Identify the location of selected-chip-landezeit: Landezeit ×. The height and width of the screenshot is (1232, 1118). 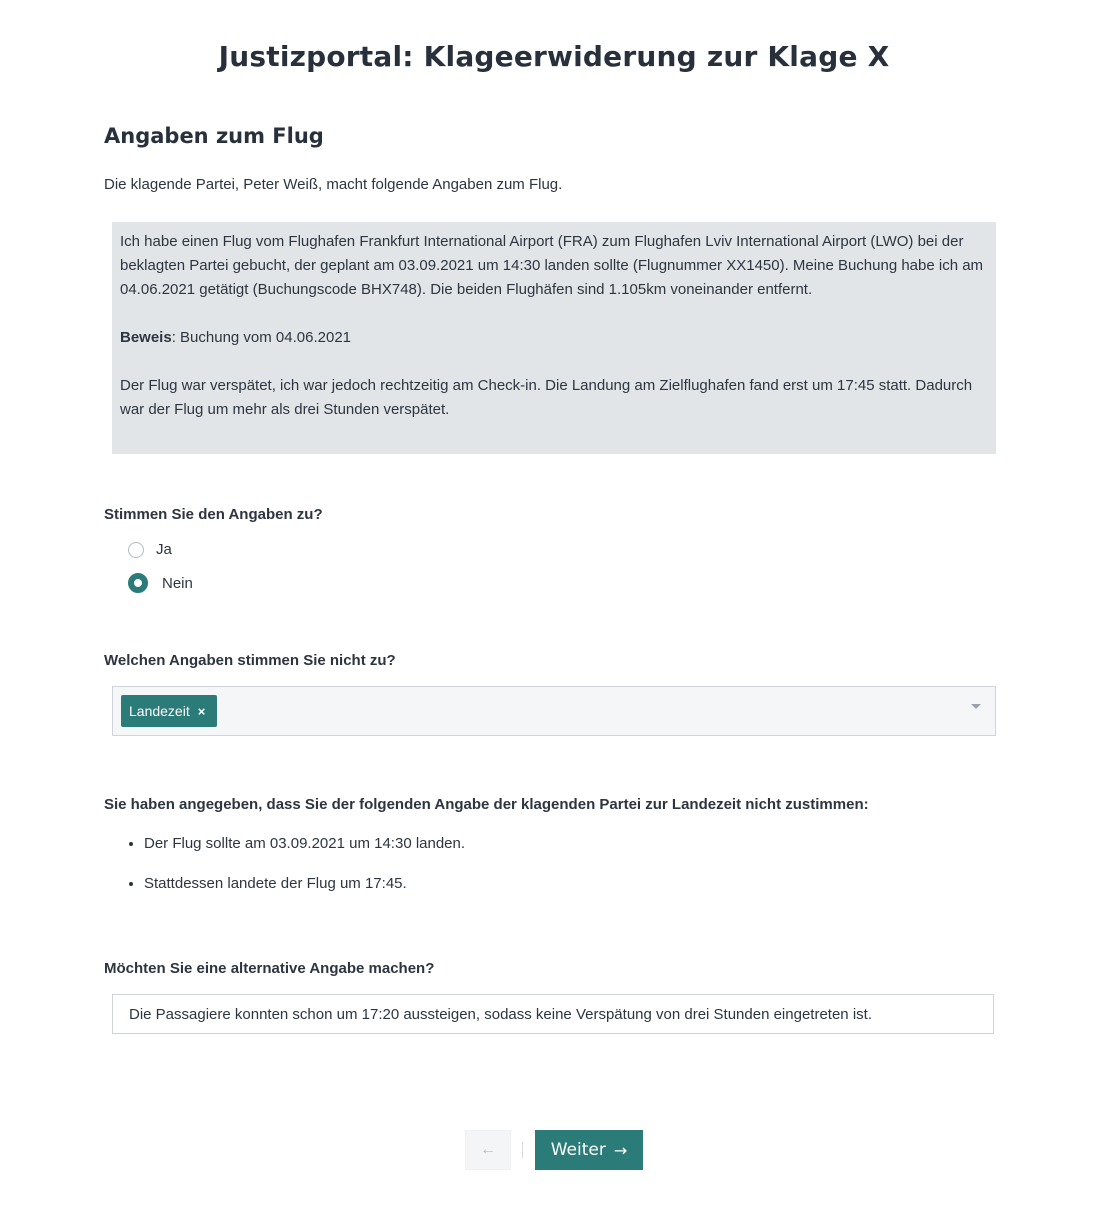
(169, 711).